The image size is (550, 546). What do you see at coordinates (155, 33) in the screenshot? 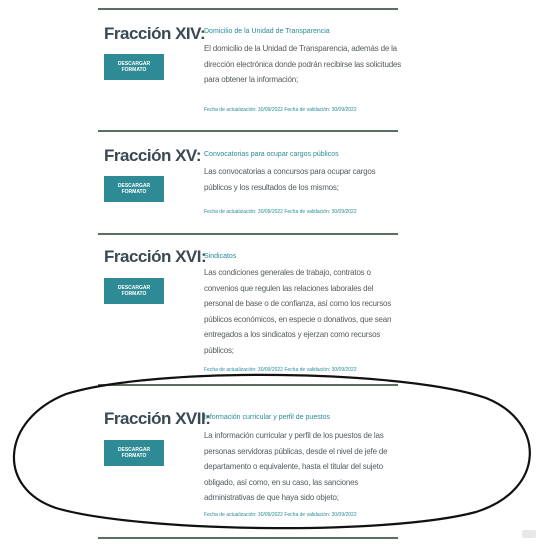
I see `fraccion-title: Fracción XIV:` at bounding box center [155, 33].